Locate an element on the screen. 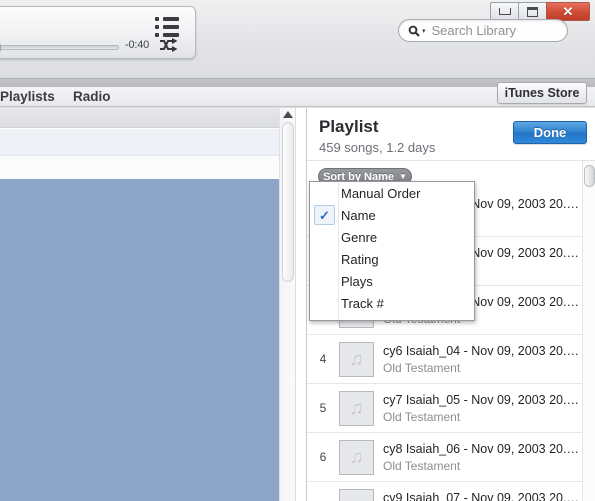 This screenshot has width=595, height=501. close-icon: ✕ is located at coordinates (568, 11).